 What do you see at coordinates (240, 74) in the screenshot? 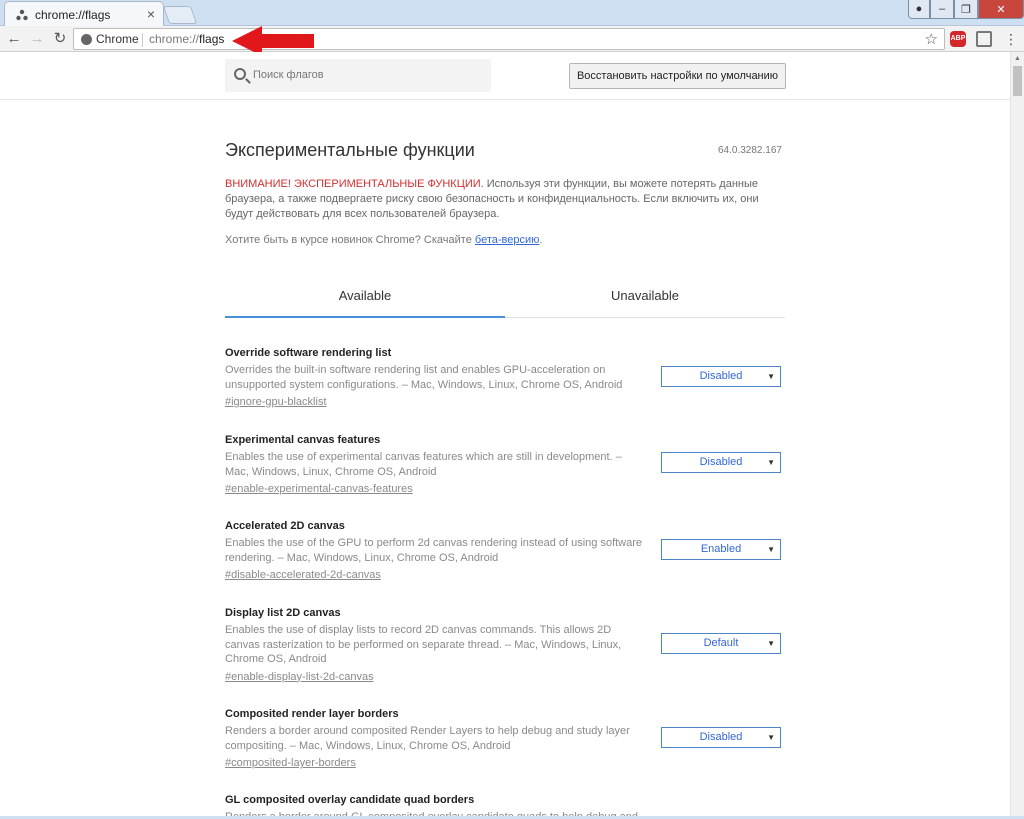
I see `search-icon` at bounding box center [240, 74].